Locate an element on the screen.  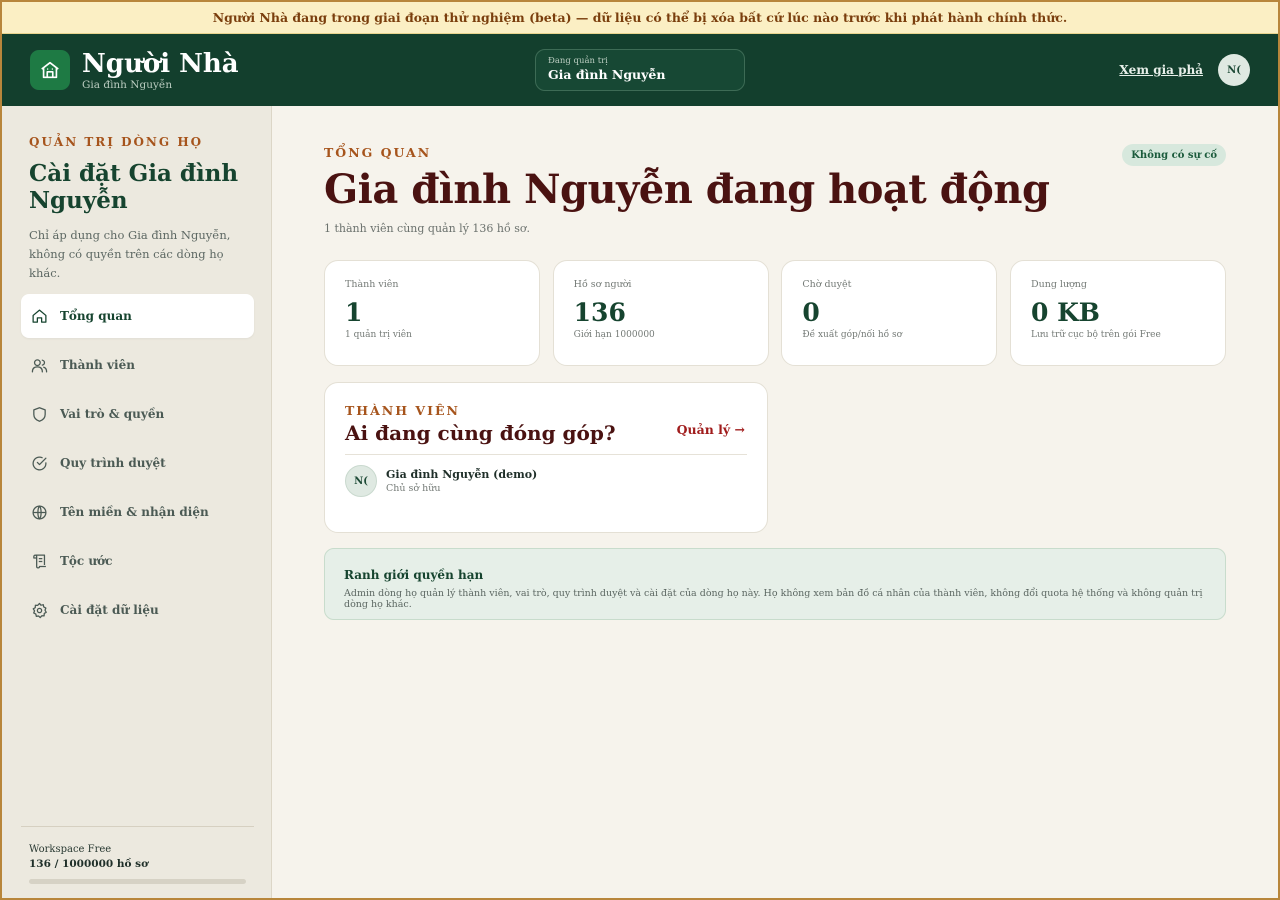
sidebar-item-label: Tộc ước is located at coordinates (86, 561).